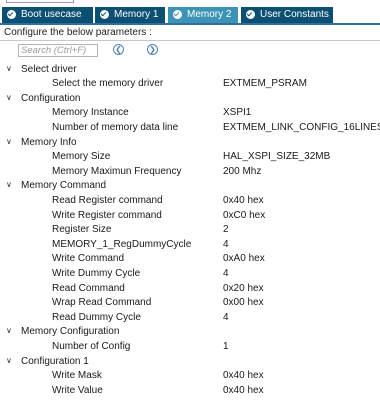  I want to click on instructions-text: Configure the below parameters :, so click(78, 32).